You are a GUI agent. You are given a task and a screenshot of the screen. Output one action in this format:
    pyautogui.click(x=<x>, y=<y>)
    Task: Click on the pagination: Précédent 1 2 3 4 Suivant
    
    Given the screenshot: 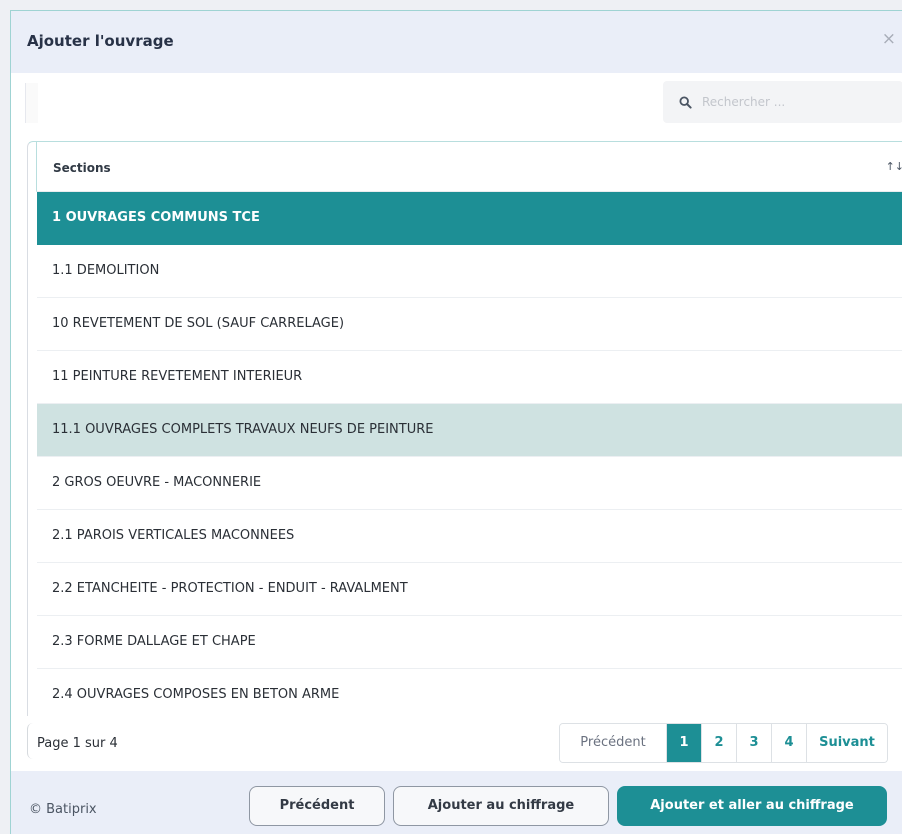 What is the action you would take?
    pyautogui.click(x=723, y=743)
    